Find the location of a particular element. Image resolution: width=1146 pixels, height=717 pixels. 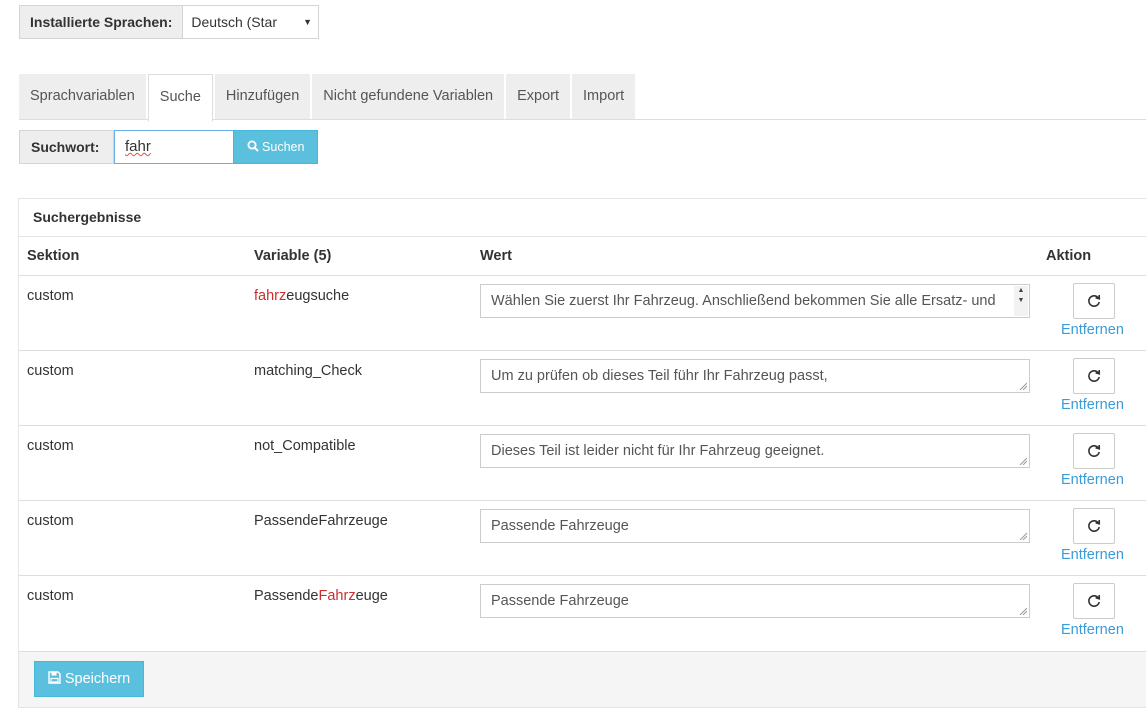

tab-export: Export is located at coordinates (538, 96).